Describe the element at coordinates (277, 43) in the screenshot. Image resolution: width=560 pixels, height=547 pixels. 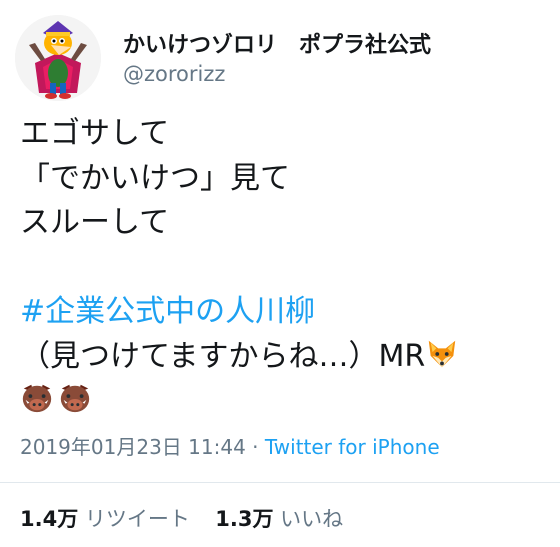
I see `display-name: かいけつゾロリ ポプラ社公式` at that location.